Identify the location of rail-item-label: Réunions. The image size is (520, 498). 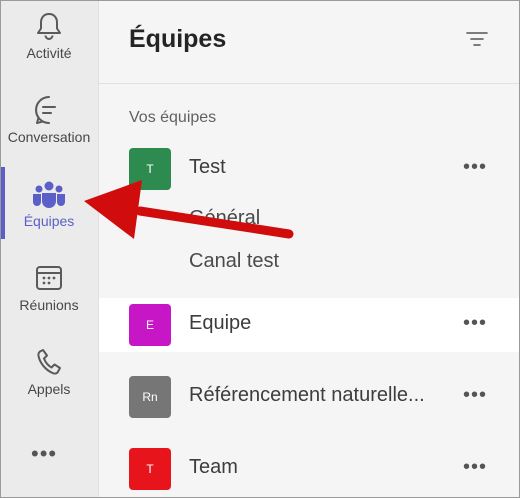
(49, 305).